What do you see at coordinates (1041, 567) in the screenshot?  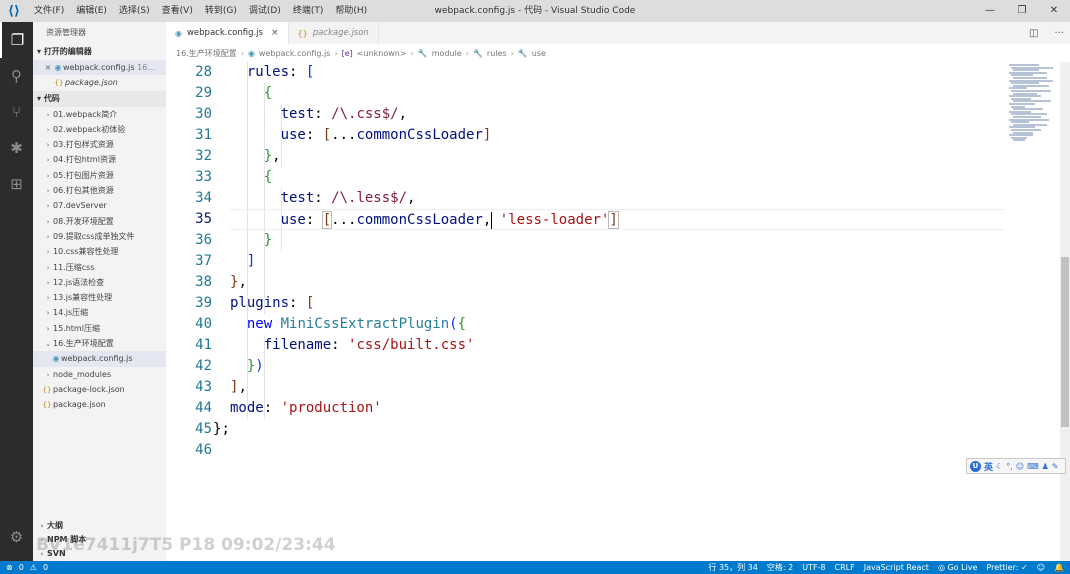 I see `feedback-icon: ☺` at bounding box center [1041, 567].